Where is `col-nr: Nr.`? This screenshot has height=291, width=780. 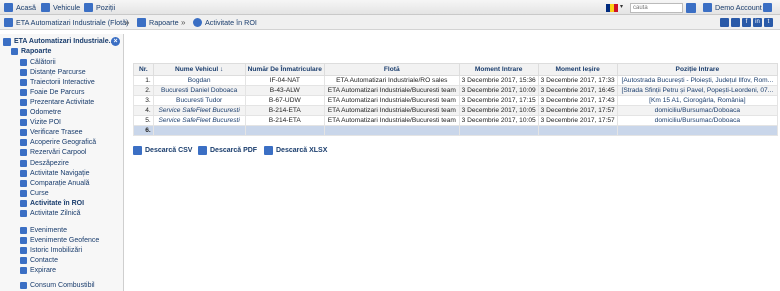
col-nr: Nr. is located at coordinates (143, 69).